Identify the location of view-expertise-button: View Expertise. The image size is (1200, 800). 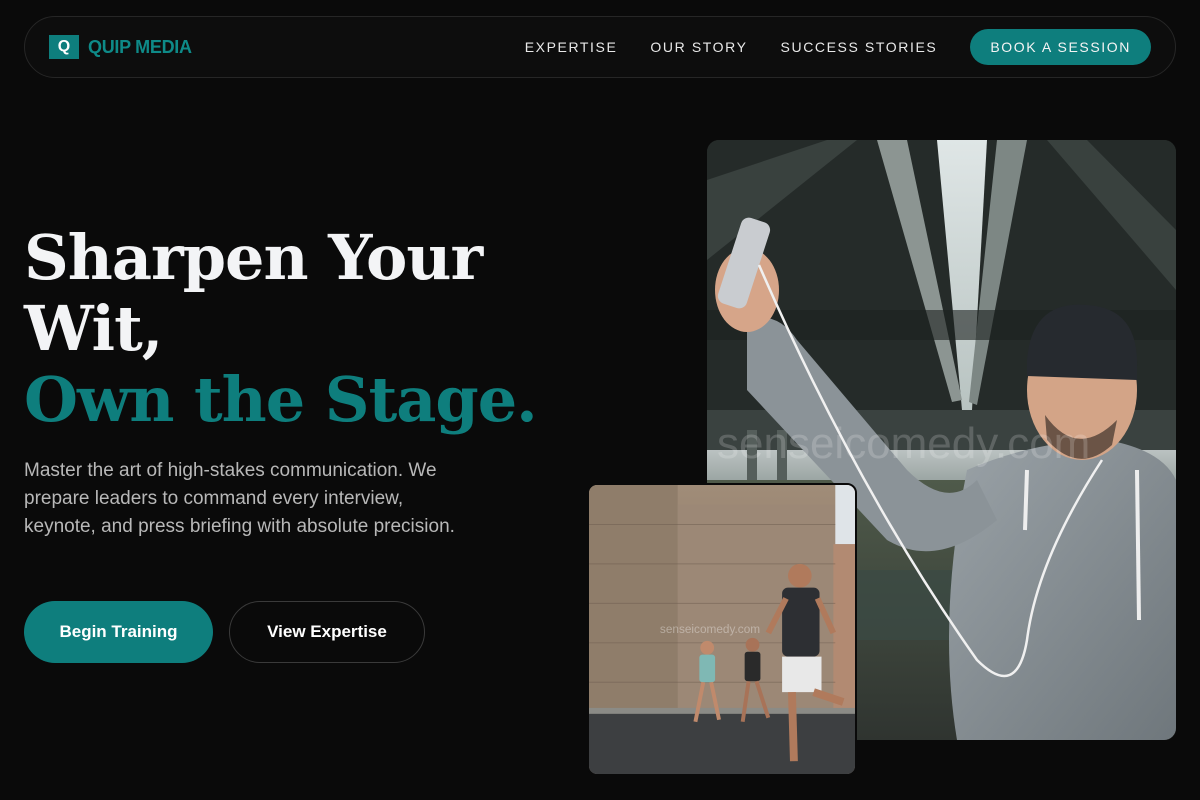
(327, 632).